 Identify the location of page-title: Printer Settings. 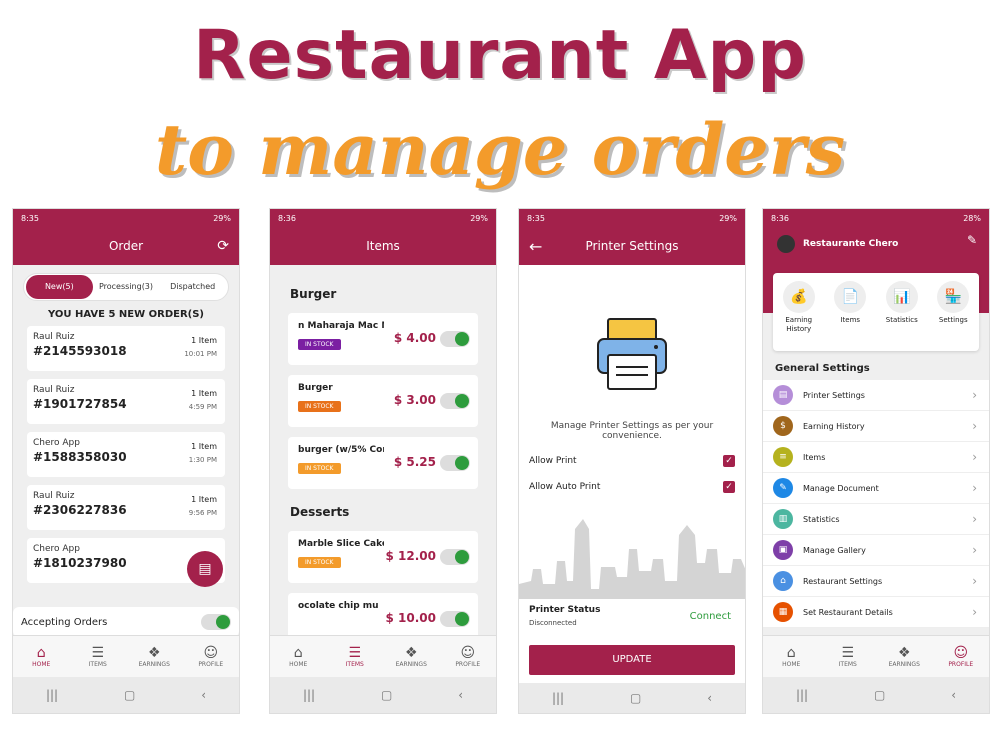
(632, 246).